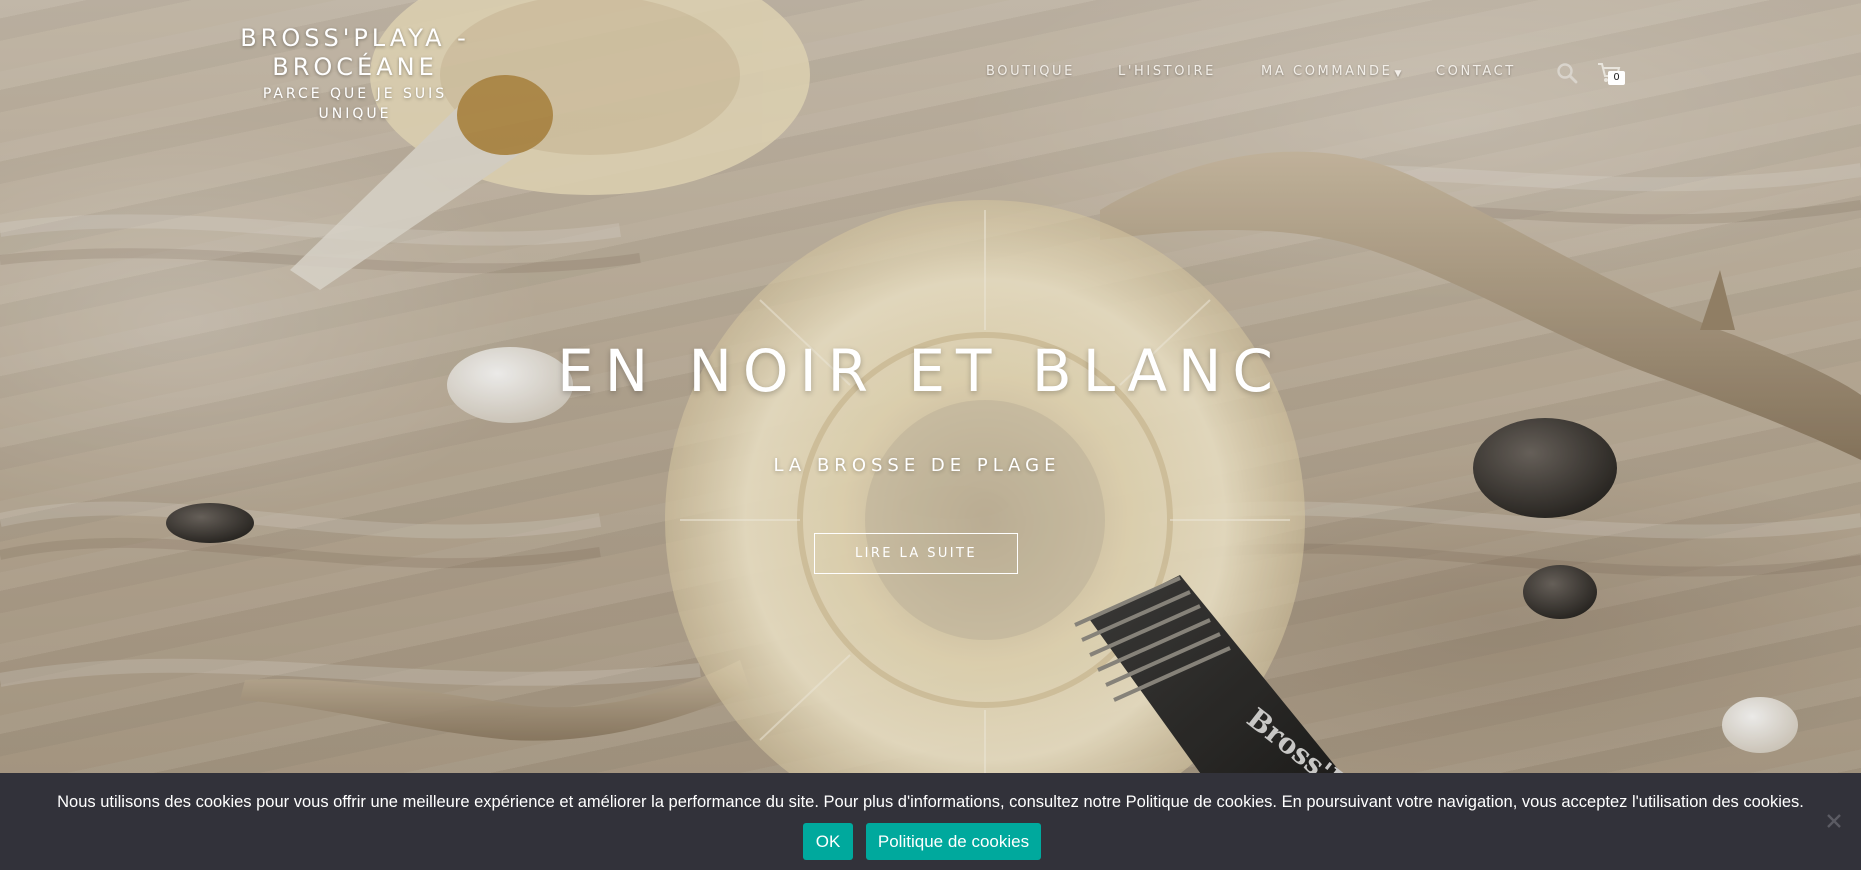 The width and height of the screenshot is (1861, 870). Describe the element at coordinates (355, 104) in the screenshot. I see `site-tagline: PARCE QUE JE SUIS UNIQUE` at that location.